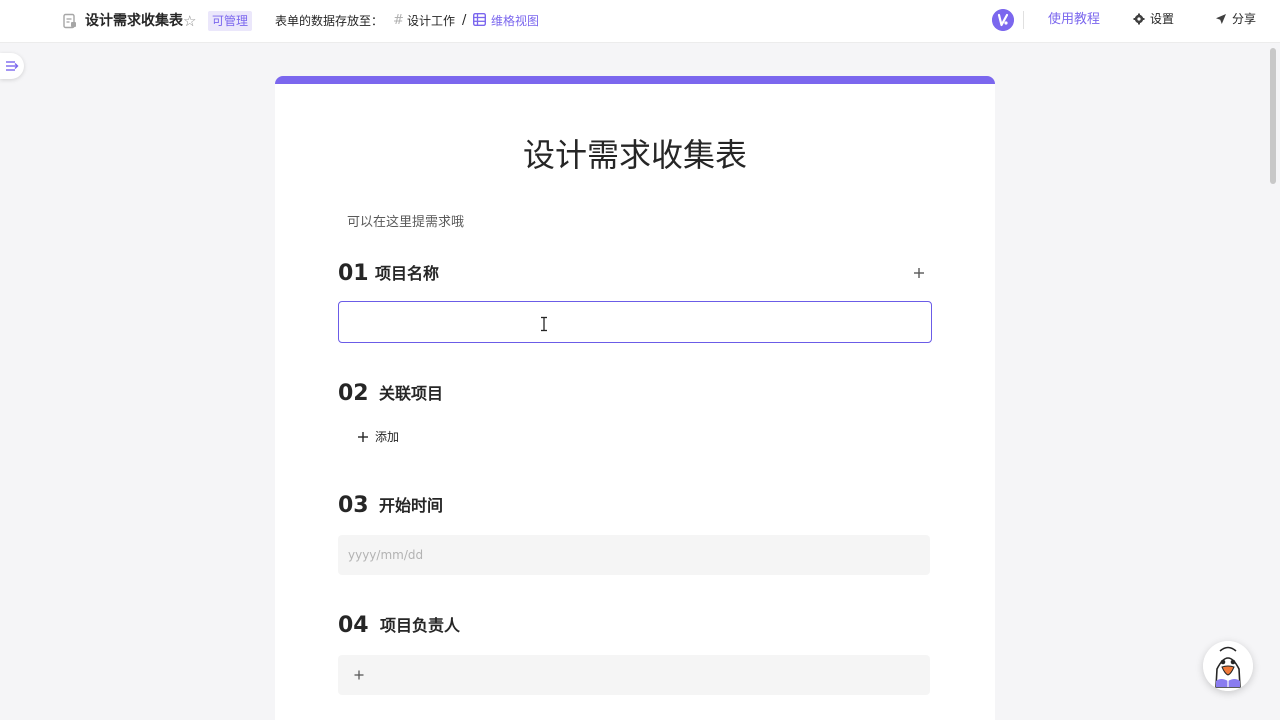  What do you see at coordinates (1221, 19) in the screenshot?
I see `share-icon` at bounding box center [1221, 19].